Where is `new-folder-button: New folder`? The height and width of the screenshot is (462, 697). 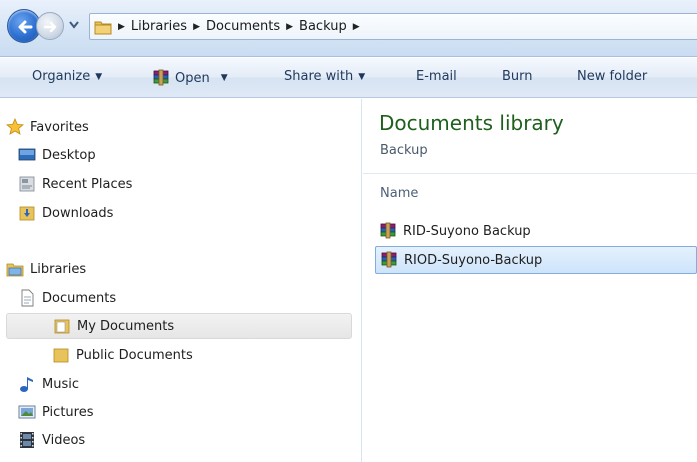
new-folder-button: New folder is located at coordinates (612, 76).